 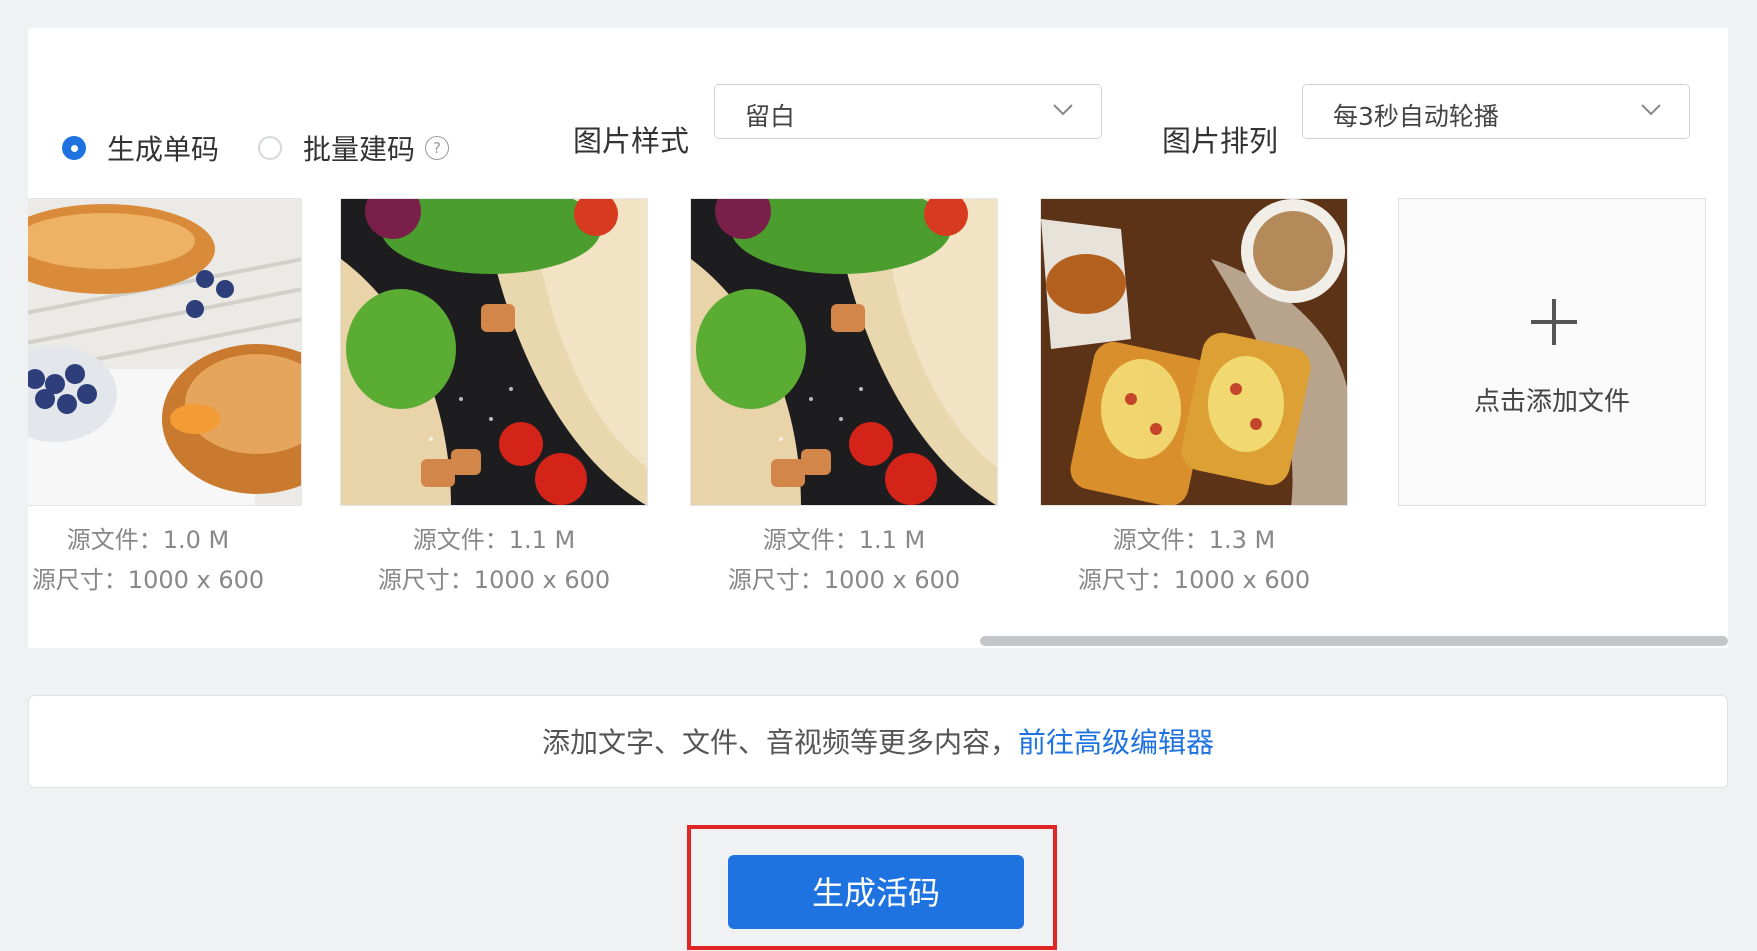 I want to click on mode-batch-radio: 批量建码 ?, so click(x=354, y=148).